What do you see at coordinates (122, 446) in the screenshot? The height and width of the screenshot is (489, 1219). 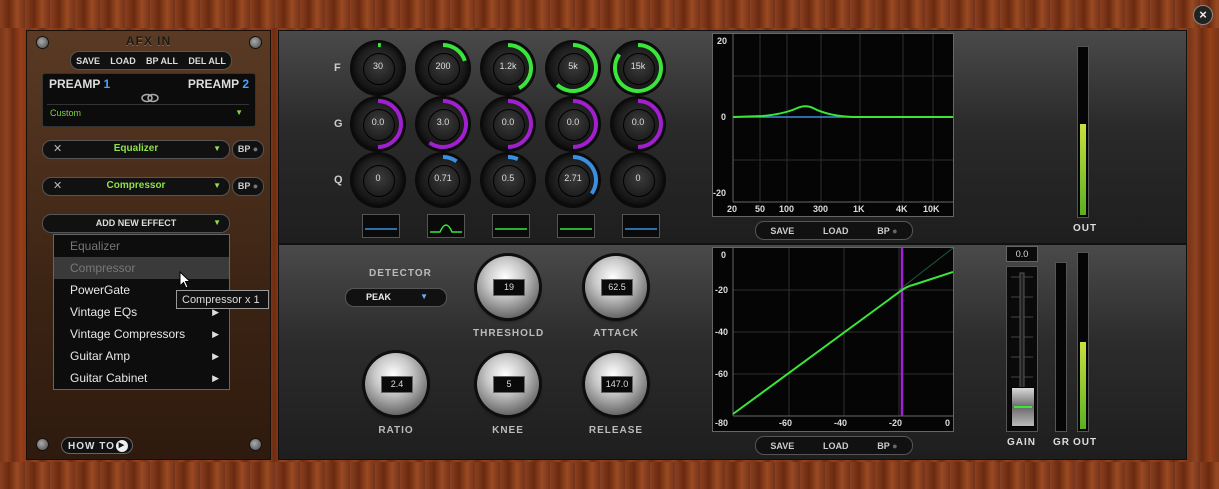 I see `play-icon: ▶` at bounding box center [122, 446].